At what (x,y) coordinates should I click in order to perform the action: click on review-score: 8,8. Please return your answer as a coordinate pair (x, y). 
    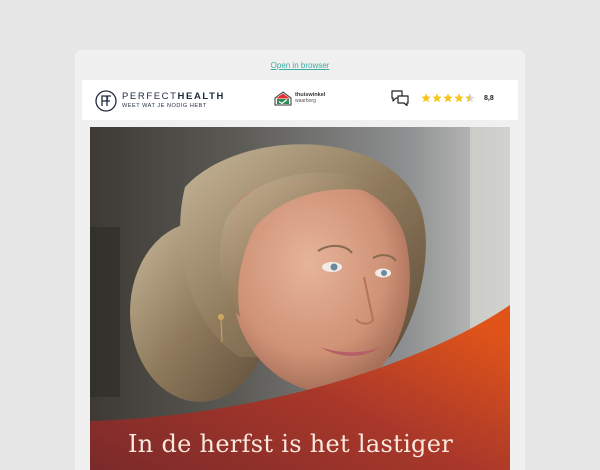
    Looking at the image, I should click on (489, 98).